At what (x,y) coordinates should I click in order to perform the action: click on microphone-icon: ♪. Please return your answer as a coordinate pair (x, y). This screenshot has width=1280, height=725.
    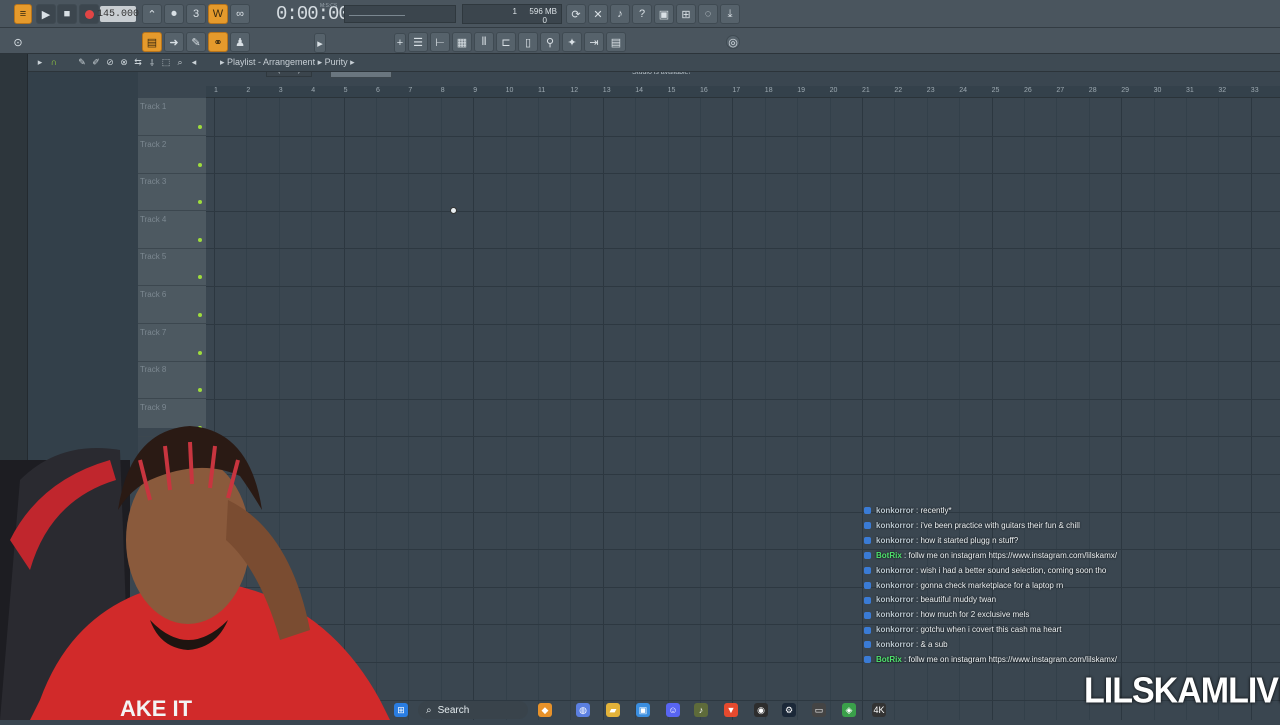
    Looking at the image, I should click on (620, 14).